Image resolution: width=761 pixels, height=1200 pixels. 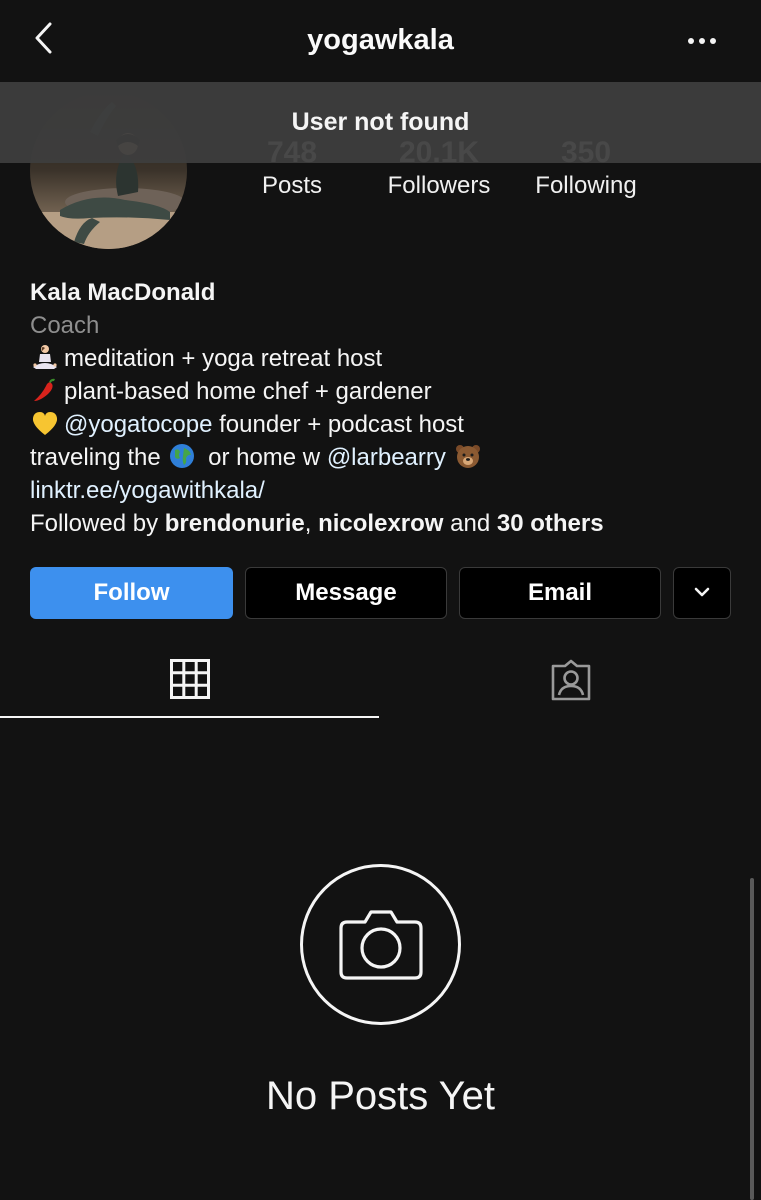 What do you see at coordinates (147, 490) in the screenshot?
I see `profile-website-link: linktr.ee/yogawithkala/` at bounding box center [147, 490].